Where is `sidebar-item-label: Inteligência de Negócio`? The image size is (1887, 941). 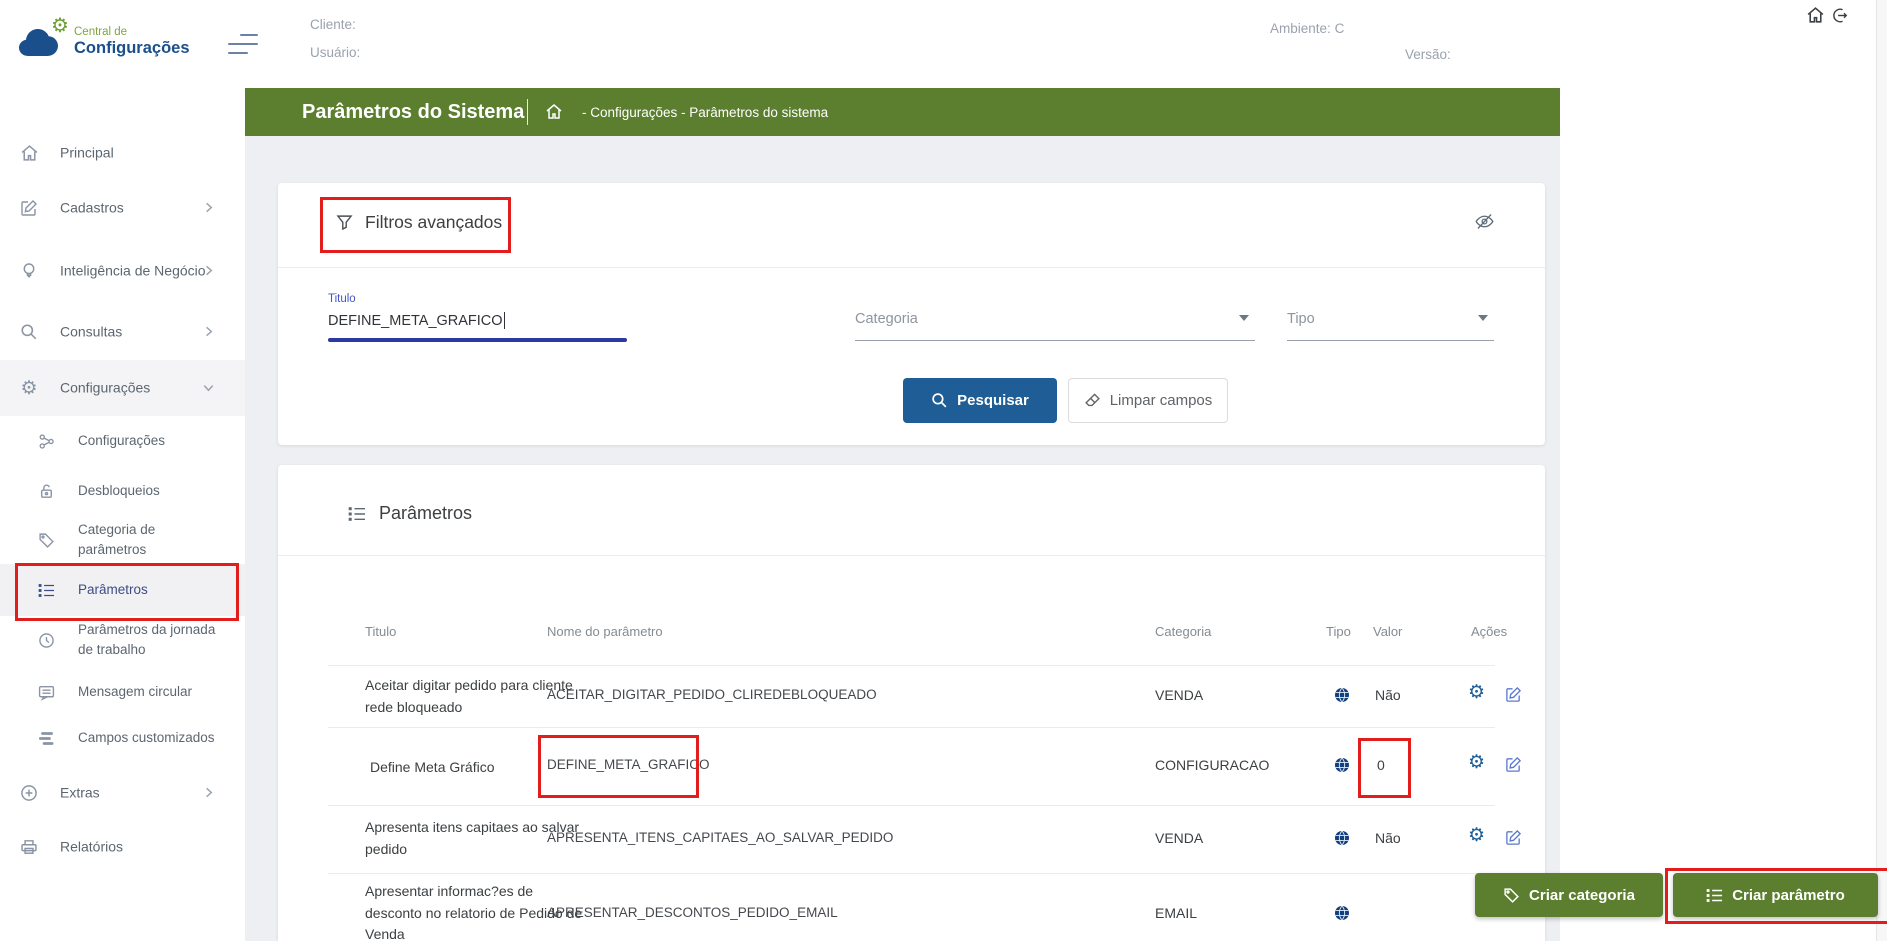
sidebar-item-label: Inteligência de Negócio is located at coordinates (133, 270).